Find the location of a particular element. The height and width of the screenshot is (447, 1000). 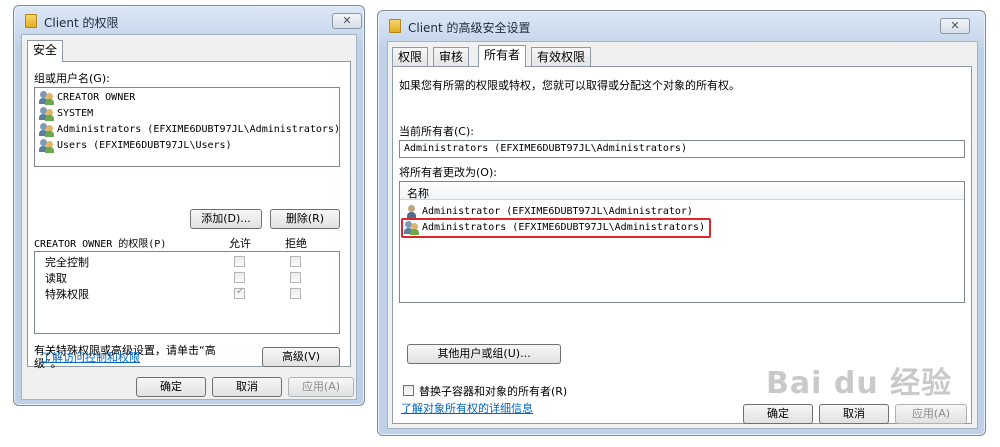

current-owner-label: 当前所有者(C): is located at coordinates (436, 131).